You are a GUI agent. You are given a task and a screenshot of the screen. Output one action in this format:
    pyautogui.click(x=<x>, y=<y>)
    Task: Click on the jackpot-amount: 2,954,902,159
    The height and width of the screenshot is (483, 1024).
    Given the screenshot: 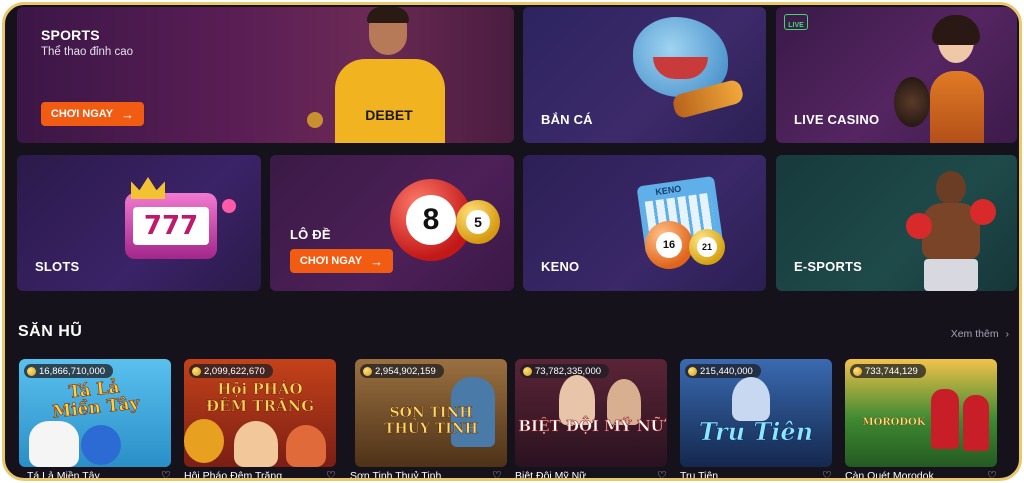 What is the action you would take?
    pyautogui.click(x=405, y=371)
    